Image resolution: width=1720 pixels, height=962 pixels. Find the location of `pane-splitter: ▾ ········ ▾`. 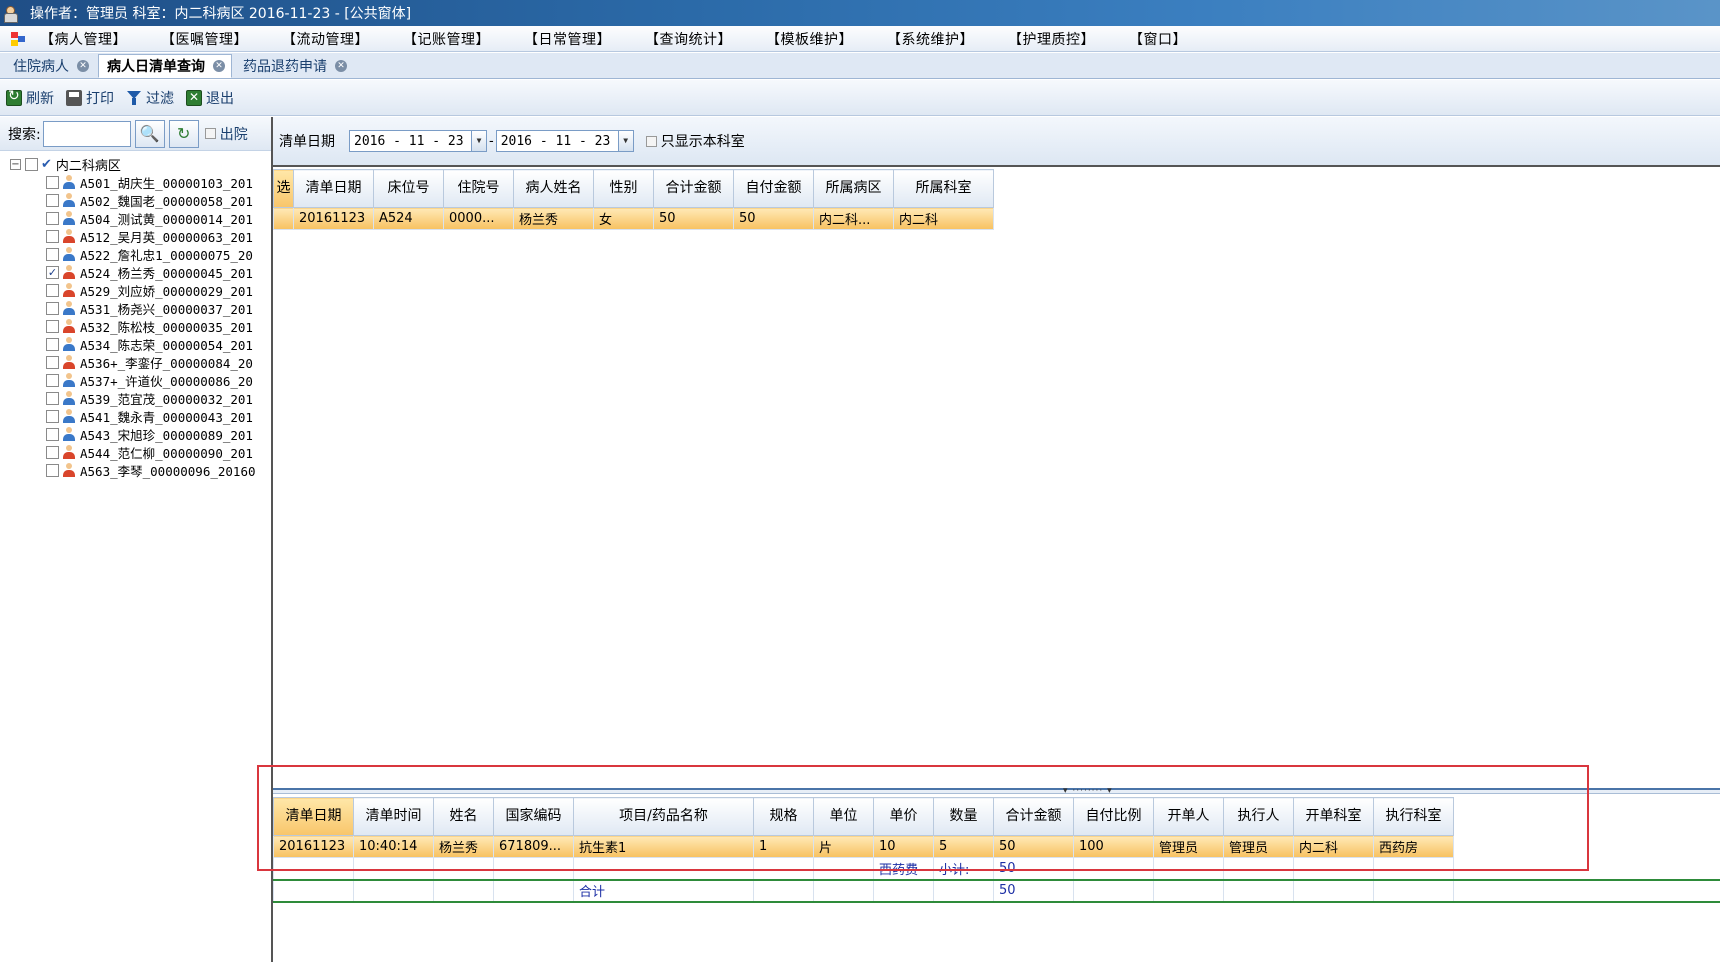

pane-splitter: ▾ ········ ▾ is located at coordinates (996, 791).